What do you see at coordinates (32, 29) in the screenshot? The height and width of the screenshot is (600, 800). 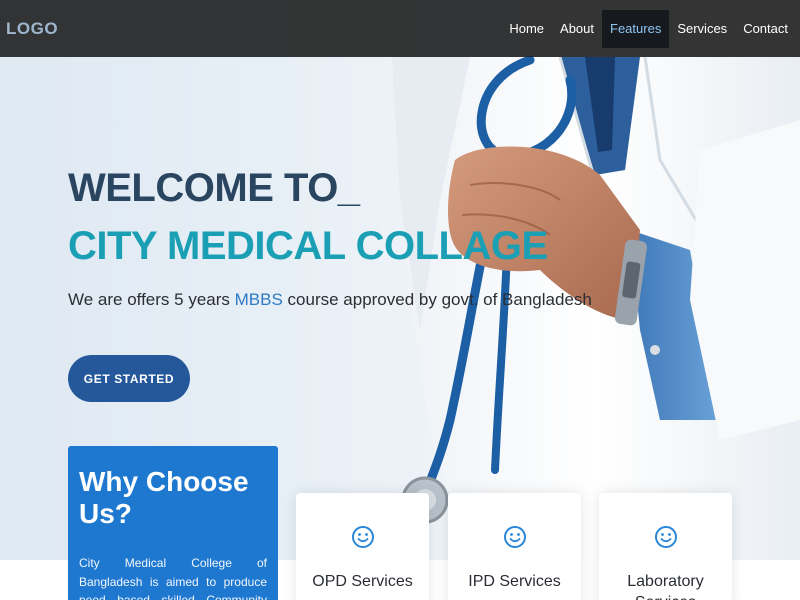 I see `logo: LOGO` at bounding box center [32, 29].